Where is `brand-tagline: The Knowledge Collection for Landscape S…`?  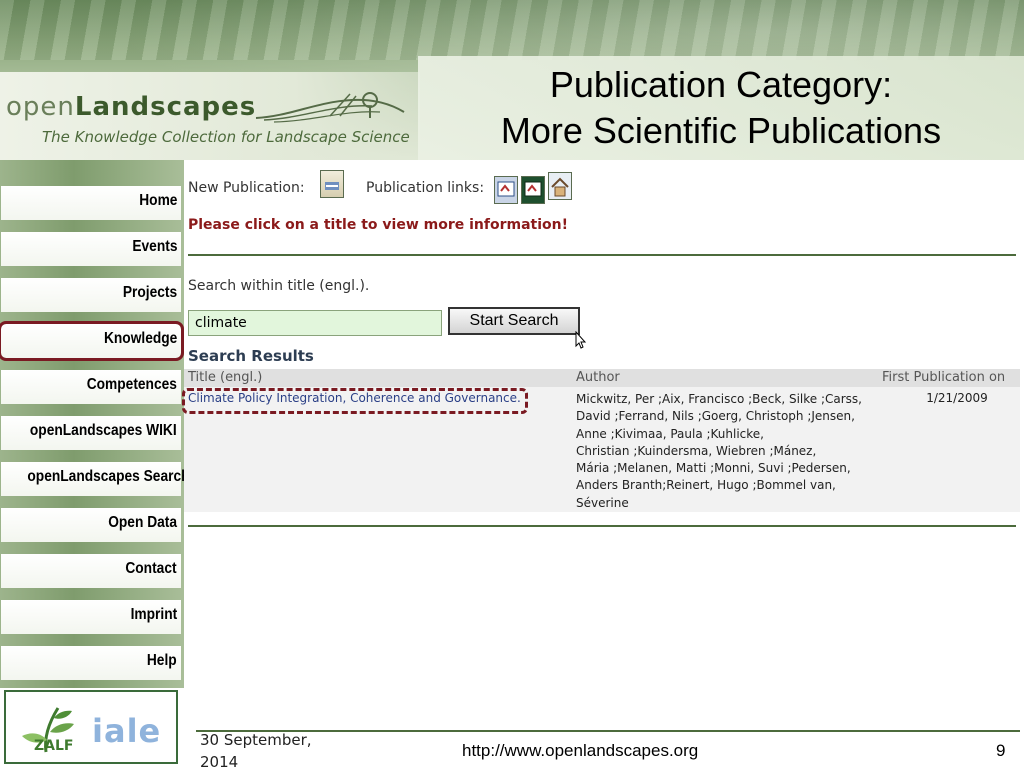 brand-tagline: The Knowledge Collection for Landscape S… is located at coordinates (226, 137).